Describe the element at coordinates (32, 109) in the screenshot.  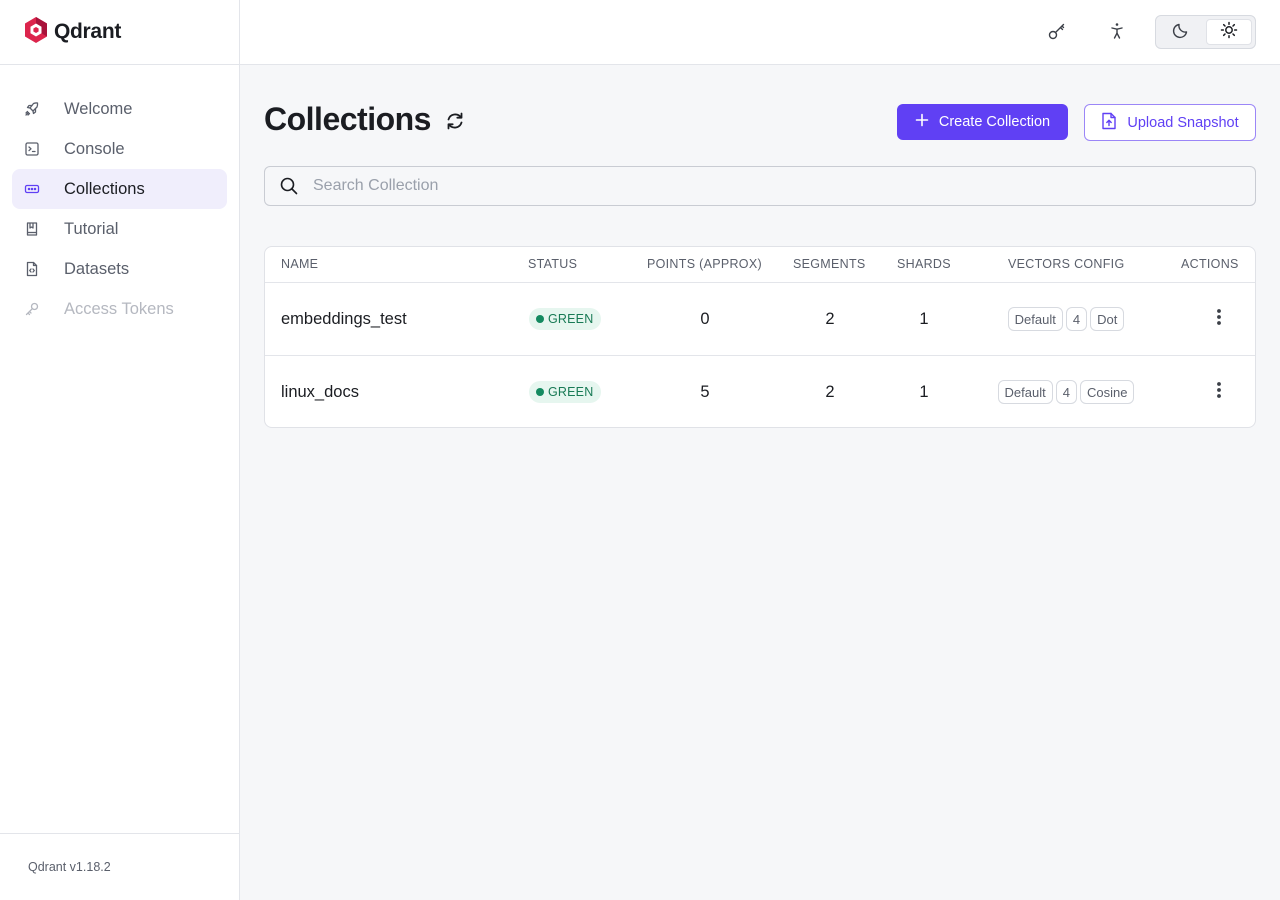
I see `rocket-icon` at that location.